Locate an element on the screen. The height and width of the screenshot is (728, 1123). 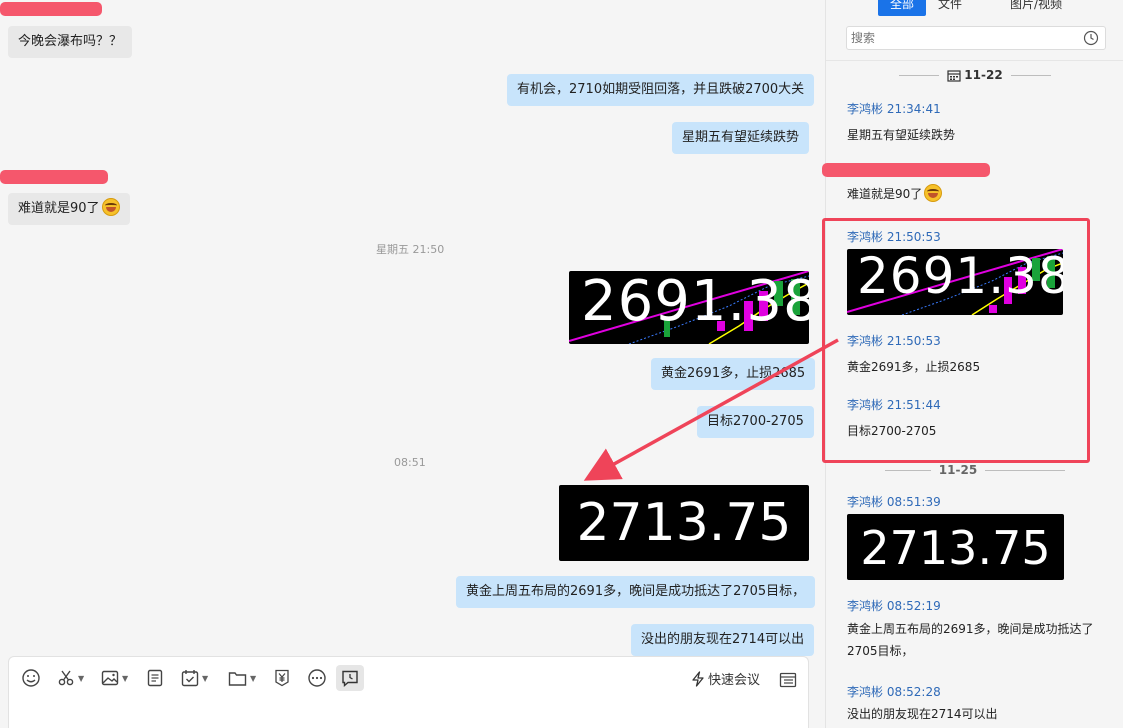
message-text: 黄金2691多，止损2685 is located at coordinates (733, 373).